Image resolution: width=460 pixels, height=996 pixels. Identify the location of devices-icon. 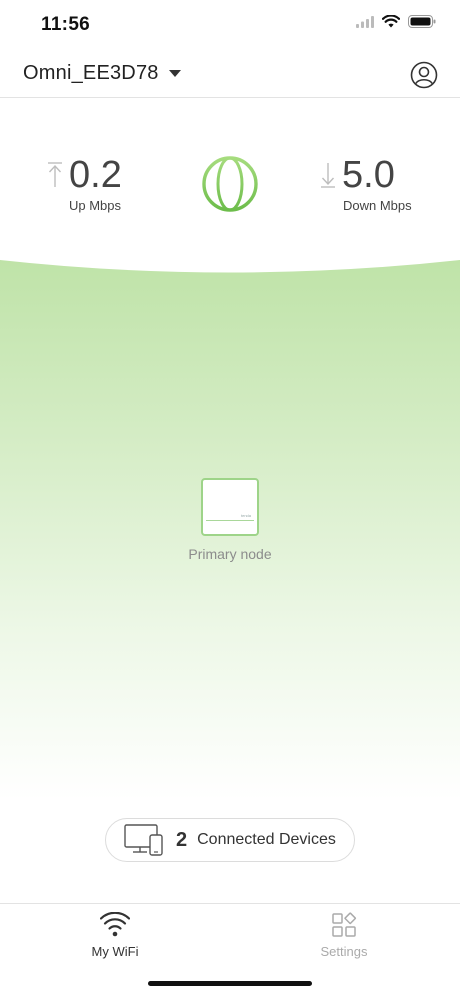
(143, 840).